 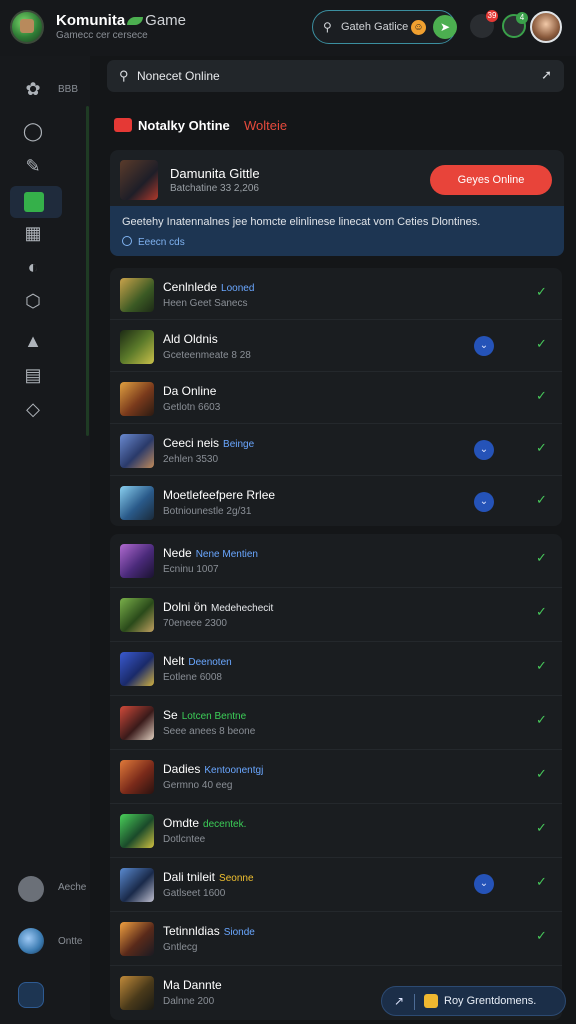 I want to click on sidebar-scroll-rail, so click(x=87, y=271).